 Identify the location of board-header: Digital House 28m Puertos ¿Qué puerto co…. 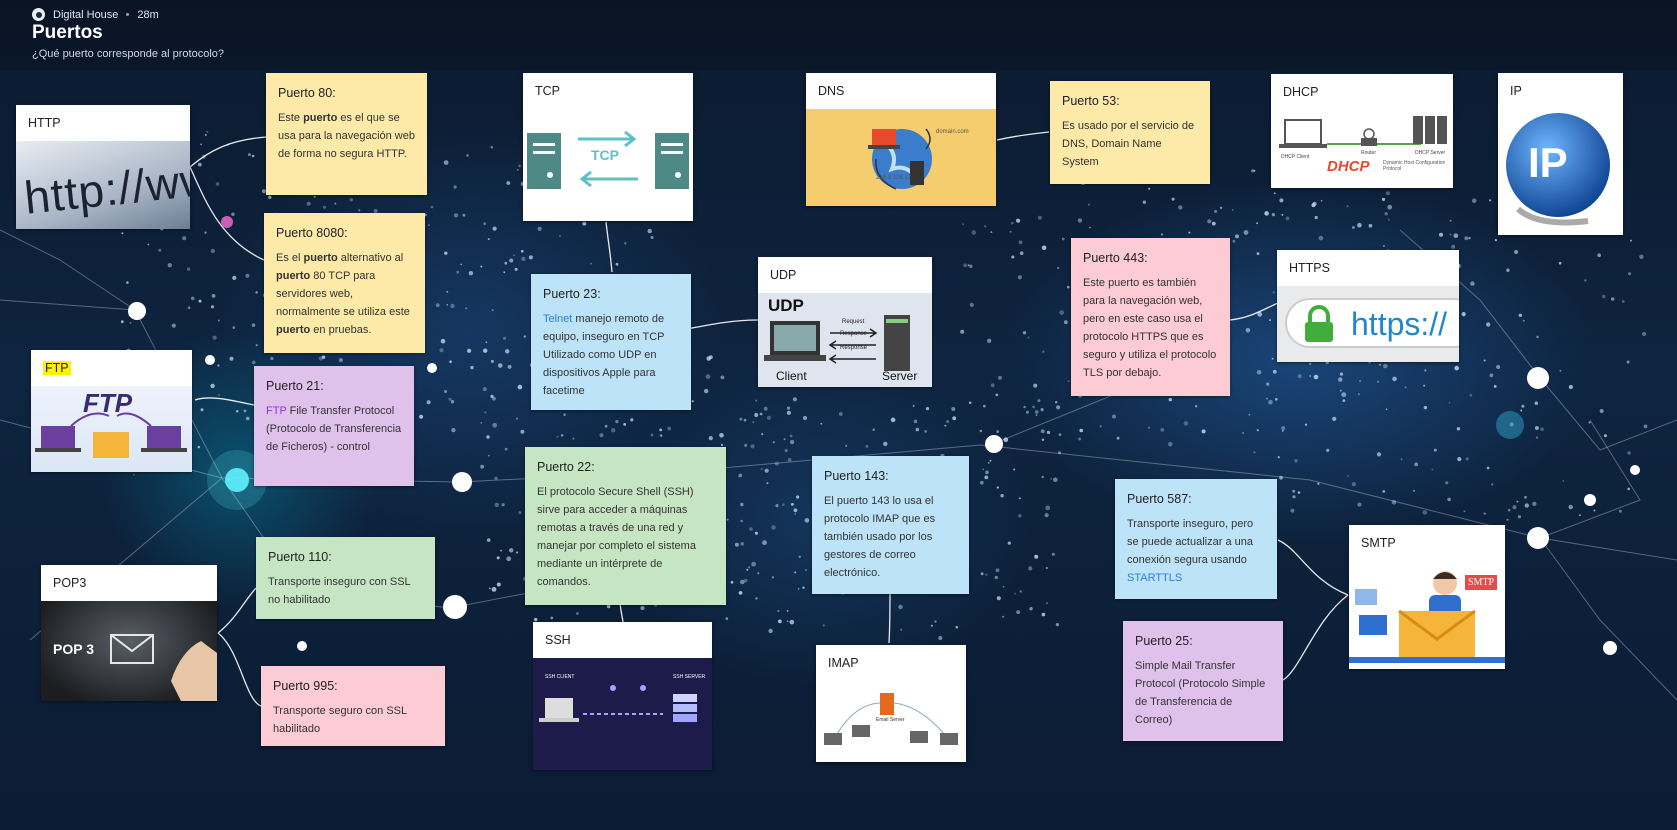
(838, 35).